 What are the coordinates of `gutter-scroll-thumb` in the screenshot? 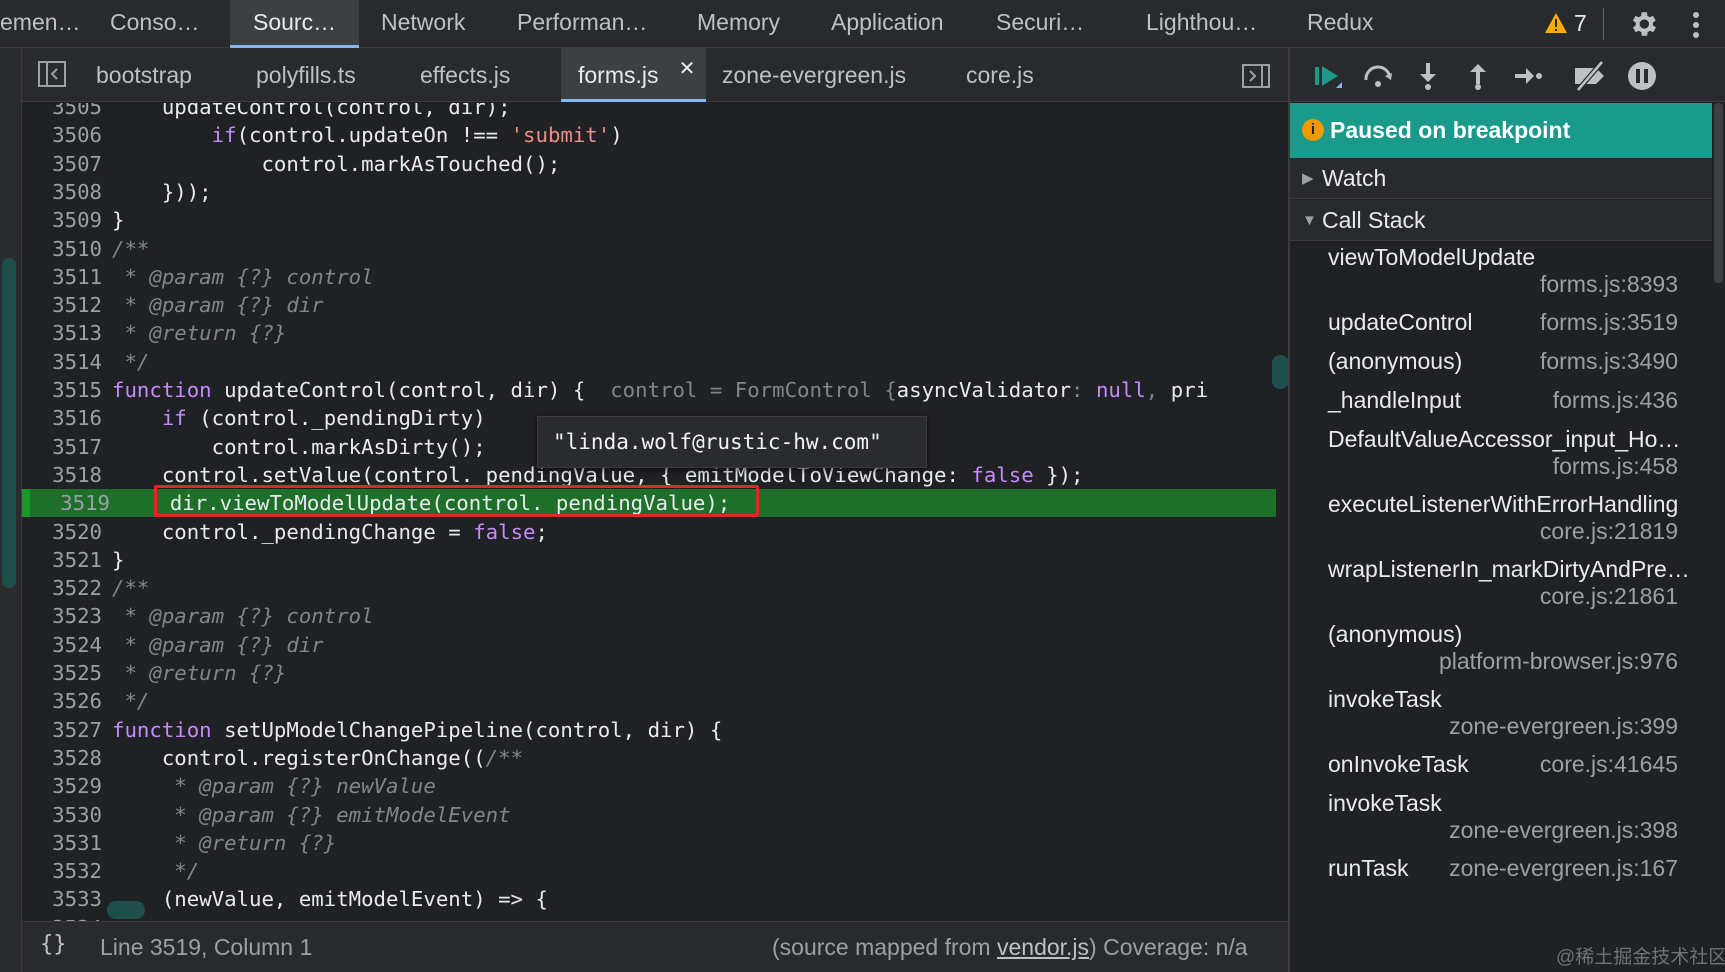 It's located at (9, 423).